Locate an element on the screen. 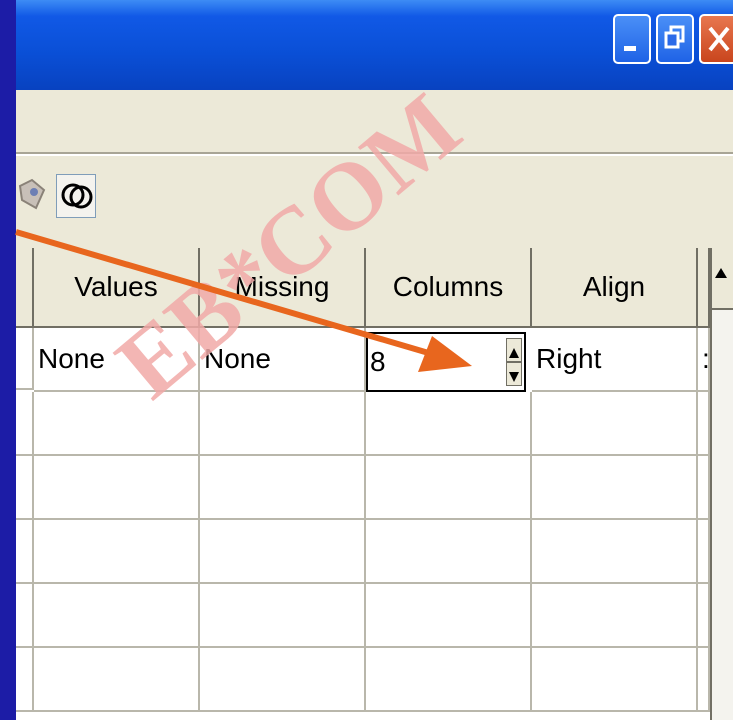 The height and width of the screenshot is (720, 733). title-bar is located at coordinates (374, 45).